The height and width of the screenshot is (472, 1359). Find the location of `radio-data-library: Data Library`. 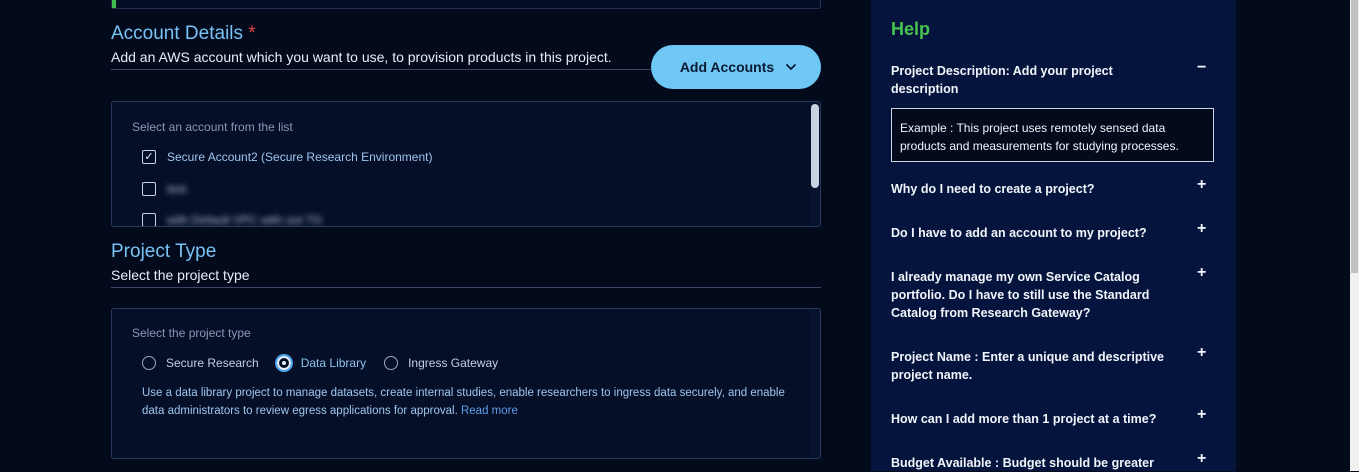

radio-data-library: Data Library is located at coordinates (321, 363).